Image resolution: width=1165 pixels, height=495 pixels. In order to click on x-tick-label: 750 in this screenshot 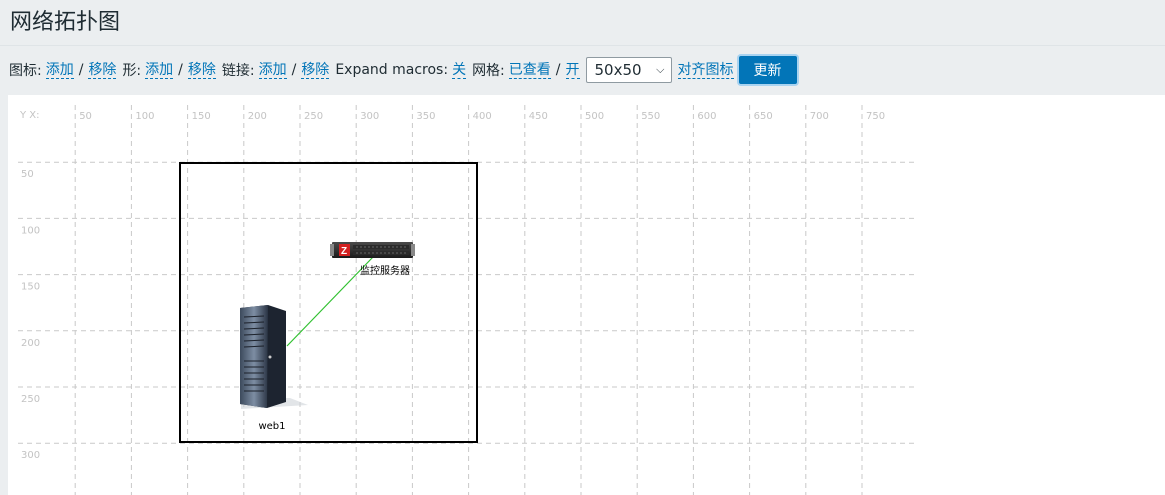, I will do `click(875, 116)`.